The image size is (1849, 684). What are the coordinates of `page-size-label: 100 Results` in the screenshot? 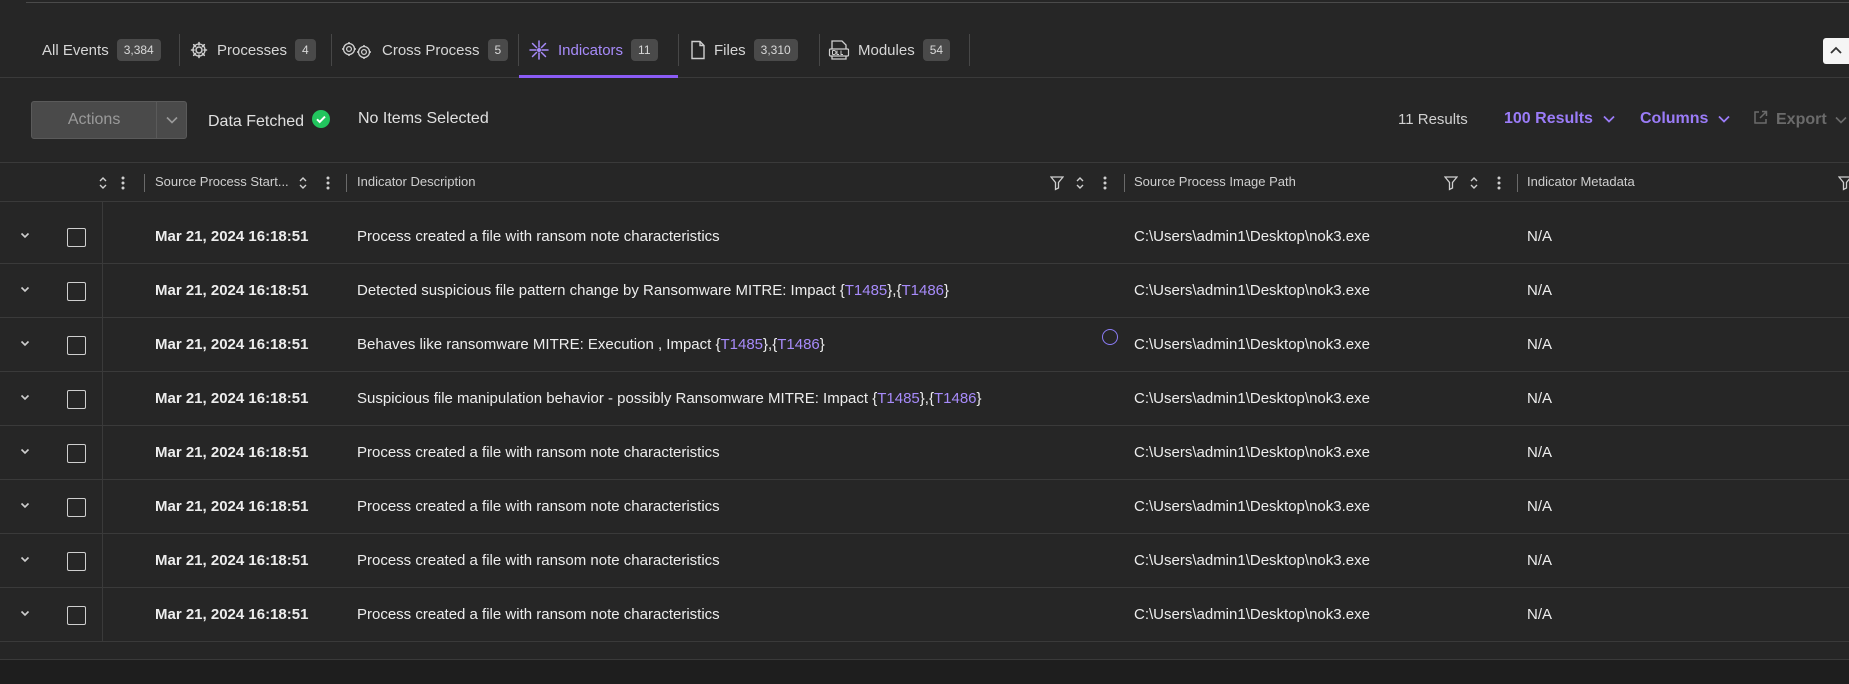 It's located at (1548, 118).